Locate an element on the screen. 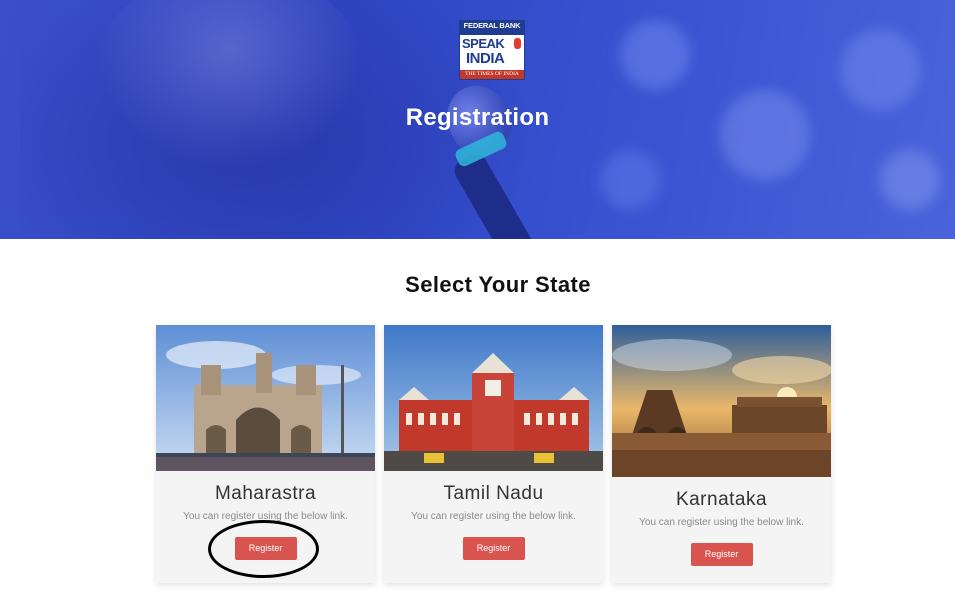  federal-bank-label: FEDERAL BANK is located at coordinates (492, 28).